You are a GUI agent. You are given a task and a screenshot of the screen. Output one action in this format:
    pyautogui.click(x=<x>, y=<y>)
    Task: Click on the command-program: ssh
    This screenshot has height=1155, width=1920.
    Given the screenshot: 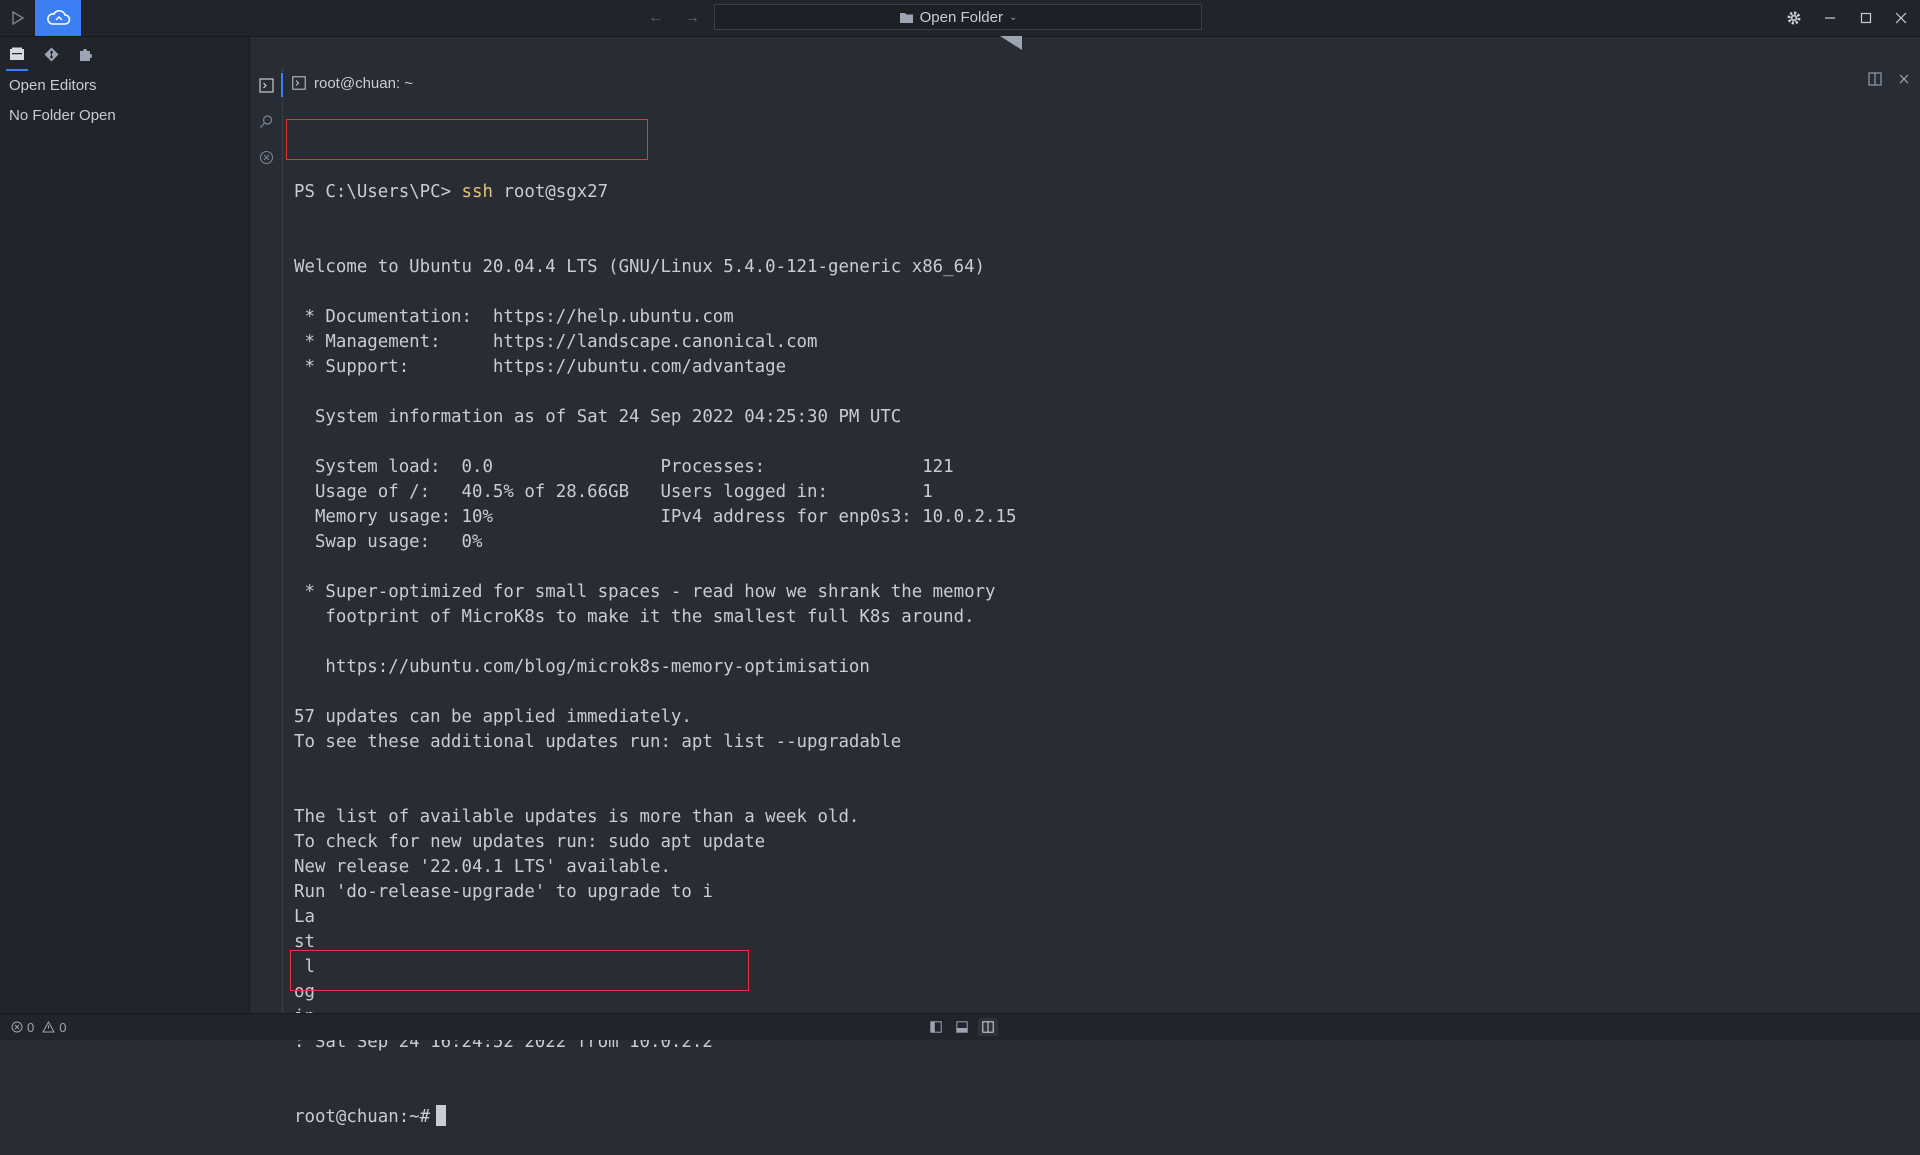 What is the action you would take?
    pyautogui.click(x=477, y=192)
    